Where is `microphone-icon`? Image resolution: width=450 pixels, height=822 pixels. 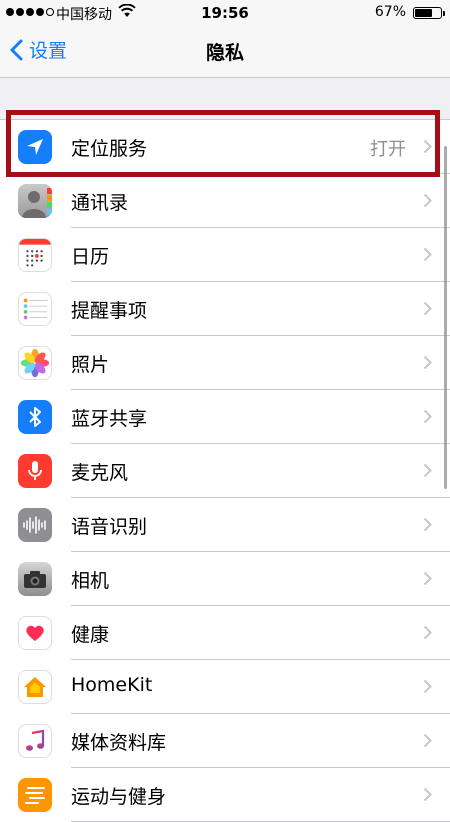
microphone-icon is located at coordinates (35, 471).